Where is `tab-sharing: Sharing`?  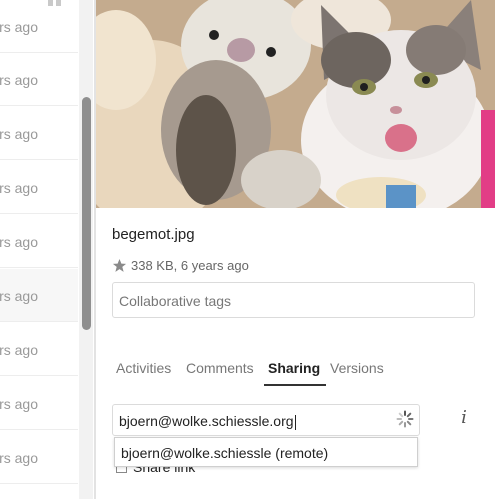
tab-sharing: Sharing is located at coordinates (294, 368).